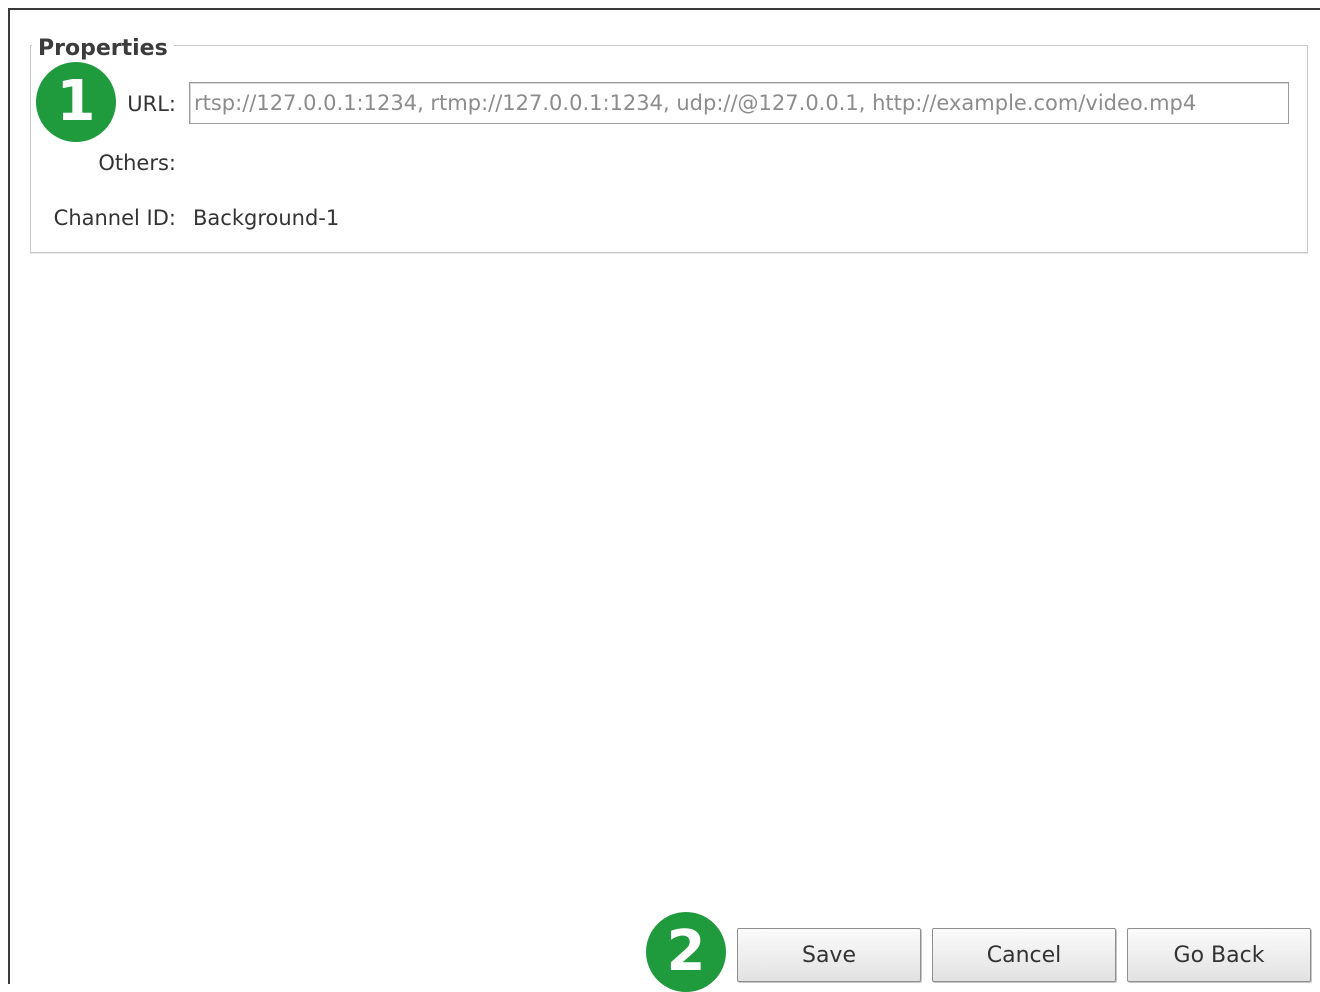  Describe the element at coordinates (664, 9) in the screenshot. I see `window-frame-top` at that location.